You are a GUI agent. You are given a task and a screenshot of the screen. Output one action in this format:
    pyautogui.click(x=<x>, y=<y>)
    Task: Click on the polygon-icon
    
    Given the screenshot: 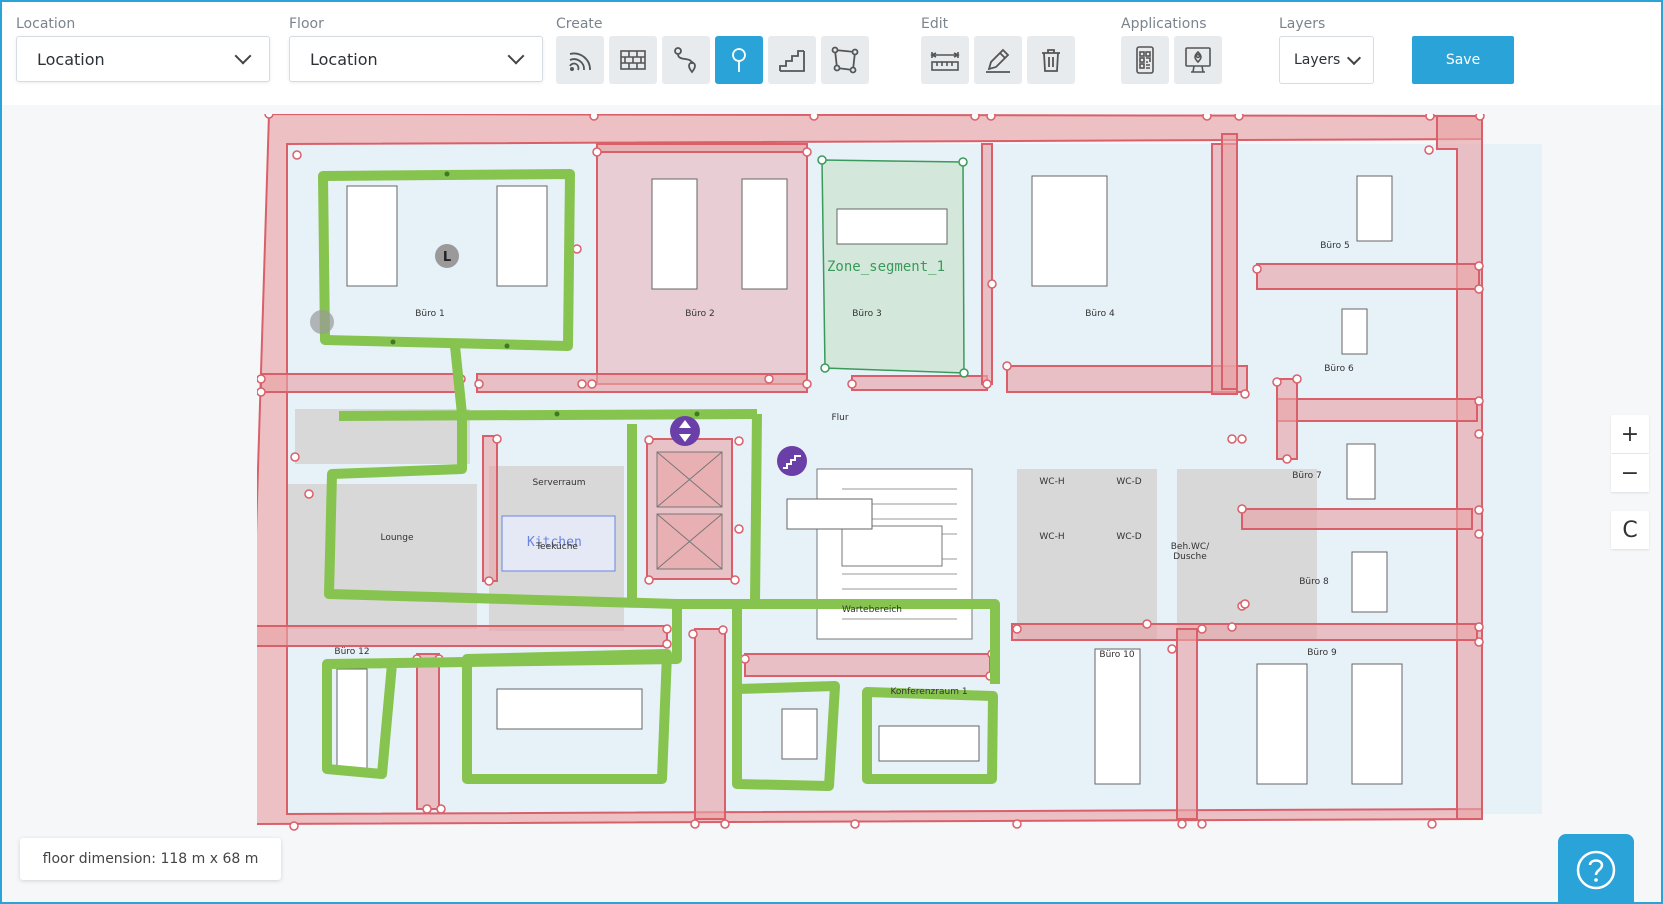 What is the action you would take?
    pyautogui.click(x=845, y=60)
    